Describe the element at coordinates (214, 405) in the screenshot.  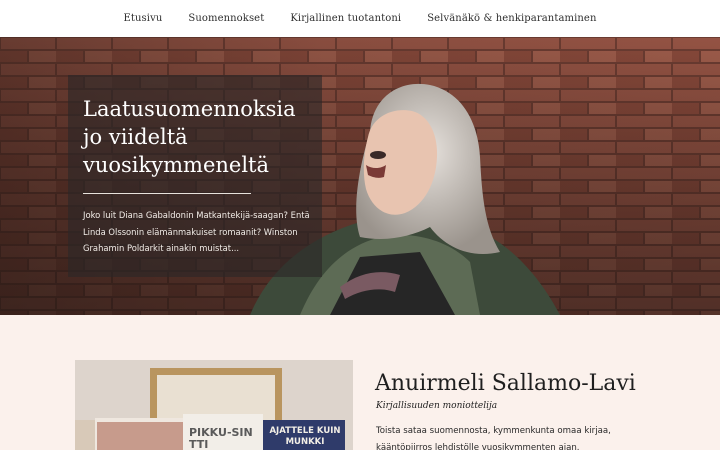
I see `books-photo: PIKKU-SINTTI AJATTELE KUIN MUNKKI` at that location.